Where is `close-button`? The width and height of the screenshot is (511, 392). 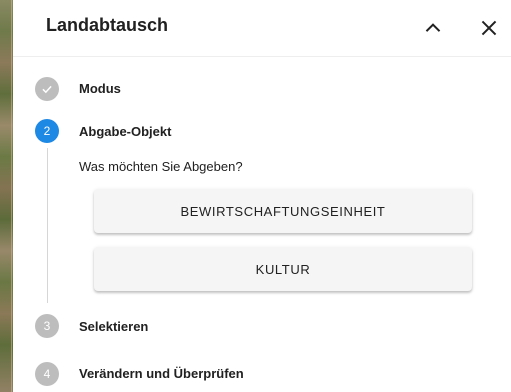 close-button is located at coordinates (489, 28).